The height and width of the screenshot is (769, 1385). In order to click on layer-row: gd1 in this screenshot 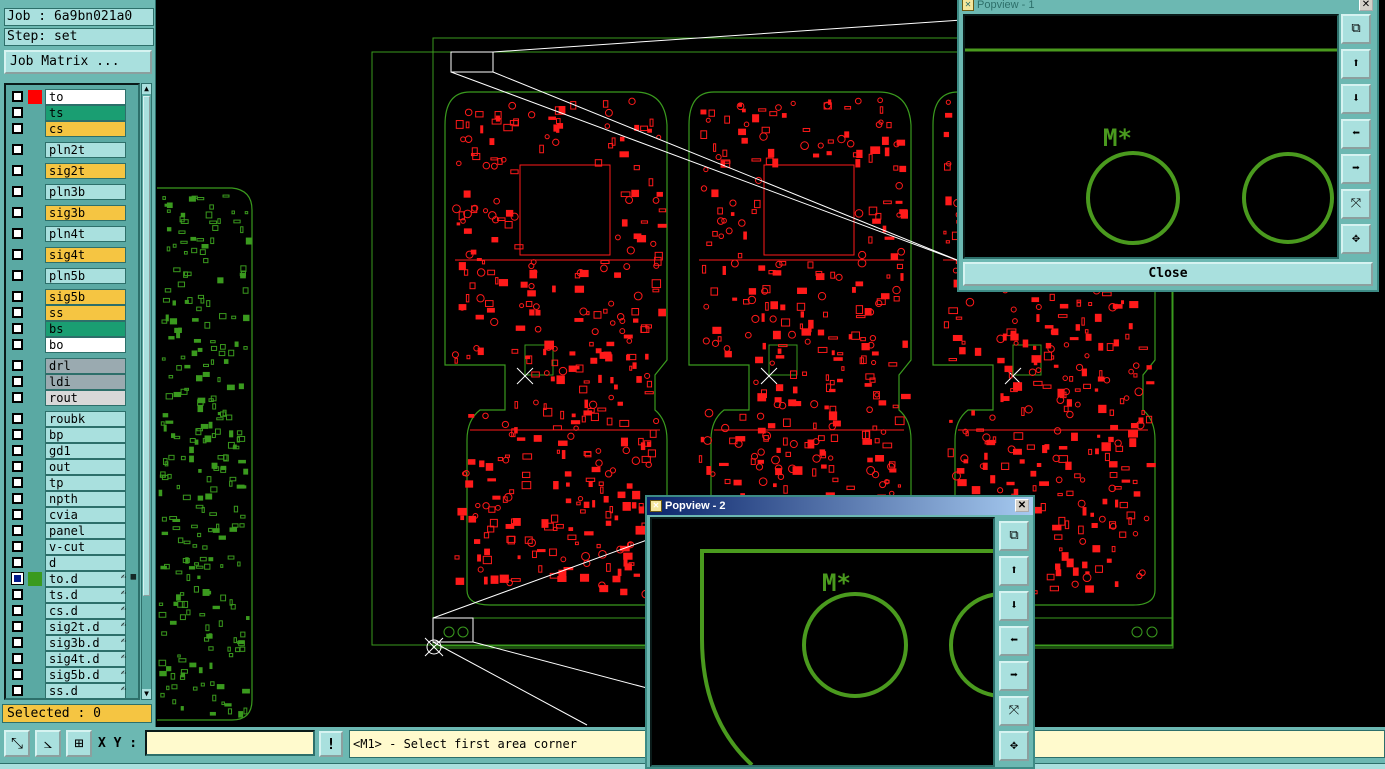, I will do `click(73, 451)`.